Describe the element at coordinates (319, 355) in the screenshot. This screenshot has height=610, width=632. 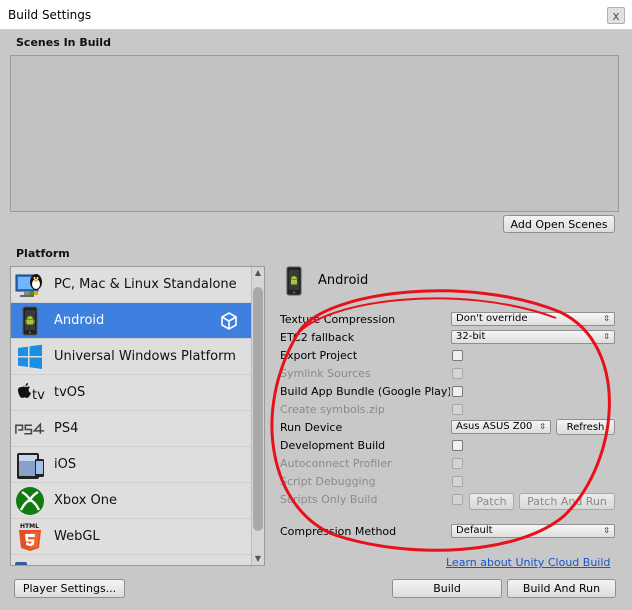
I see `export-project-label: Export Project` at that location.